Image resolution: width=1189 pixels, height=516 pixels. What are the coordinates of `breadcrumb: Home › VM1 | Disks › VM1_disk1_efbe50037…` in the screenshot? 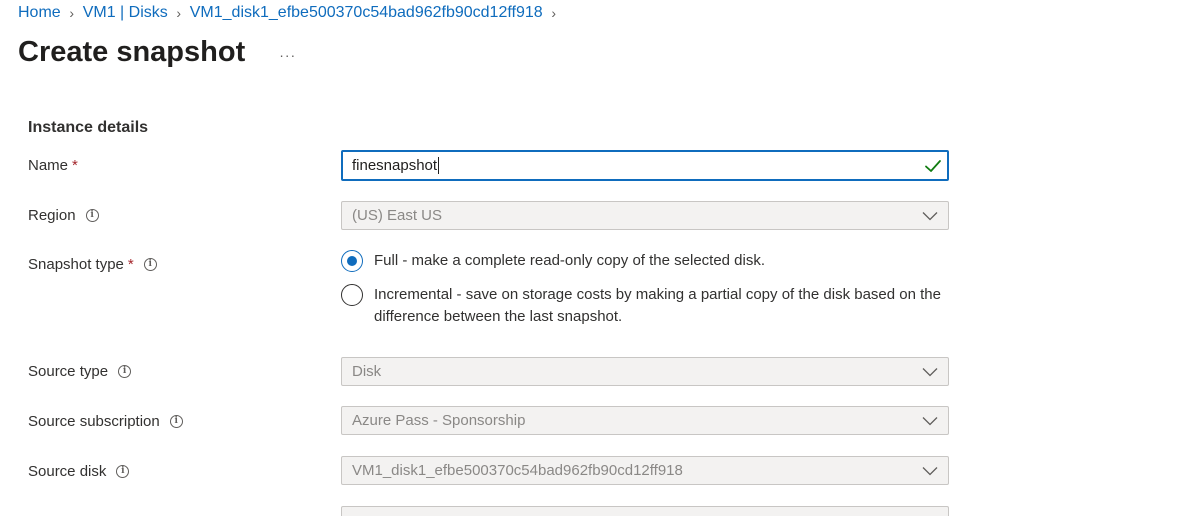 It's located at (291, 13).